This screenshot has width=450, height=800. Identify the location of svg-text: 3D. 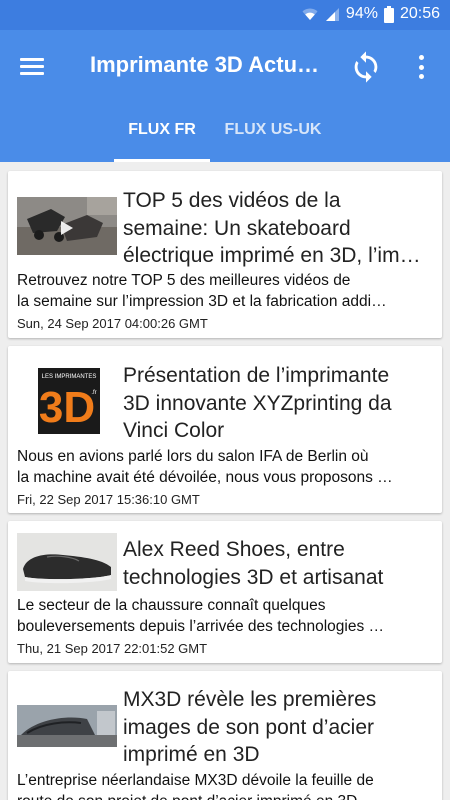
(67, 407).